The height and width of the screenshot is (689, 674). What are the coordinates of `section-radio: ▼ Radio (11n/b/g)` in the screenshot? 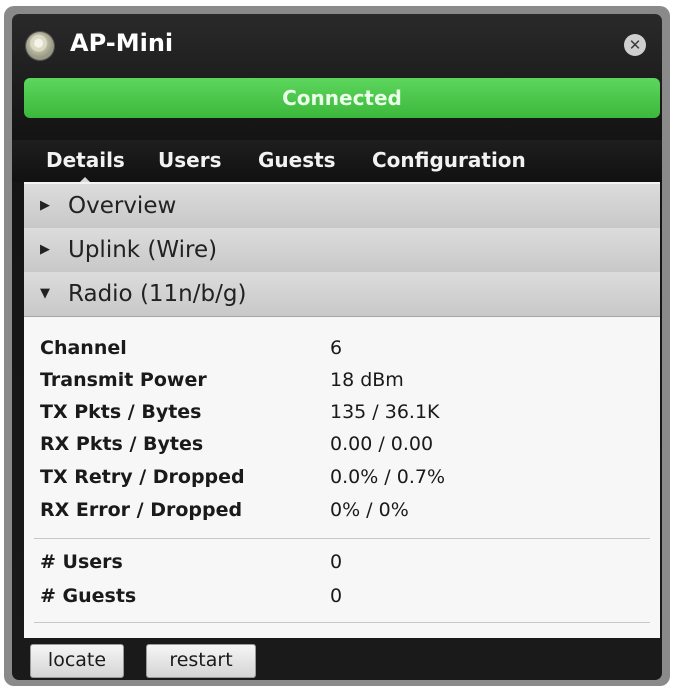 It's located at (342, 294).